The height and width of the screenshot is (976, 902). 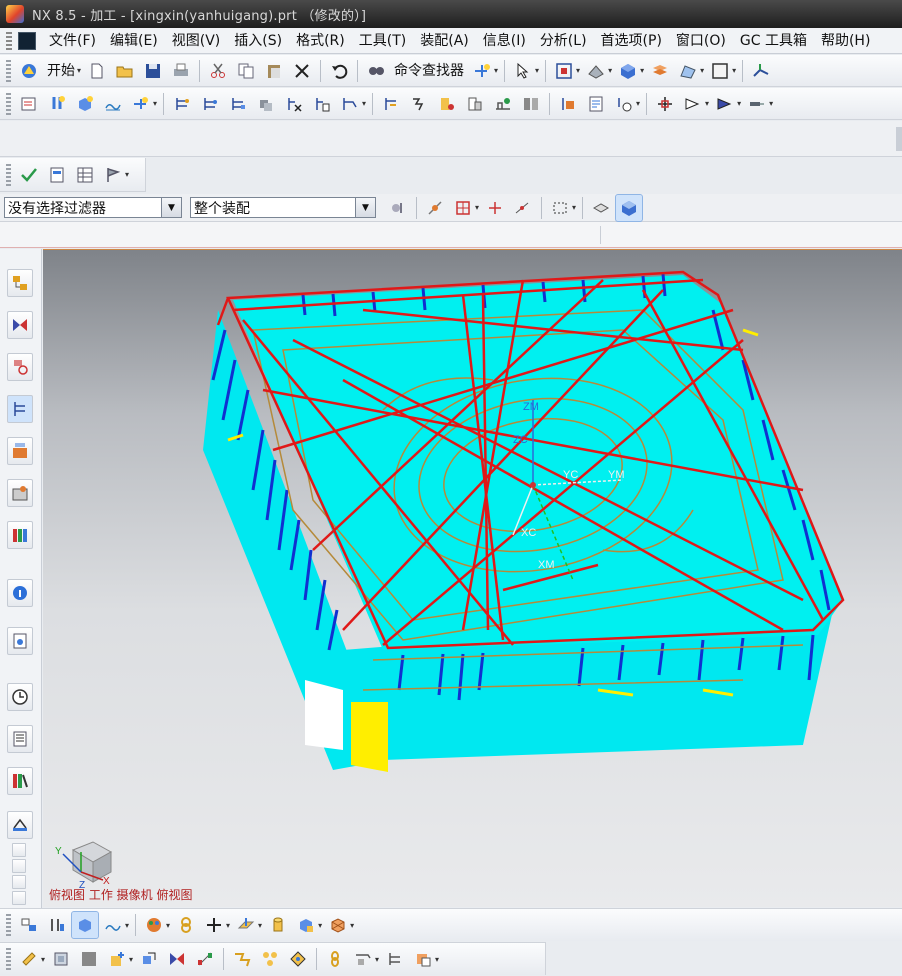 What do you see at coordinates (29, 959) in the screenshot?
I see `sketch-icon` at bounding box center [29, 959].